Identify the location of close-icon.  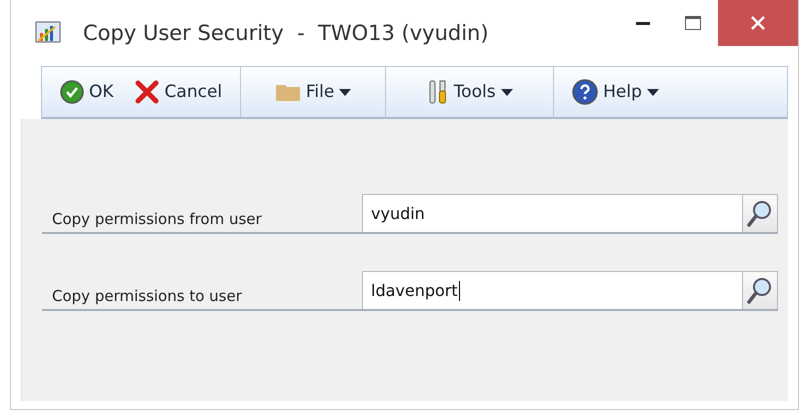
(758, 23).